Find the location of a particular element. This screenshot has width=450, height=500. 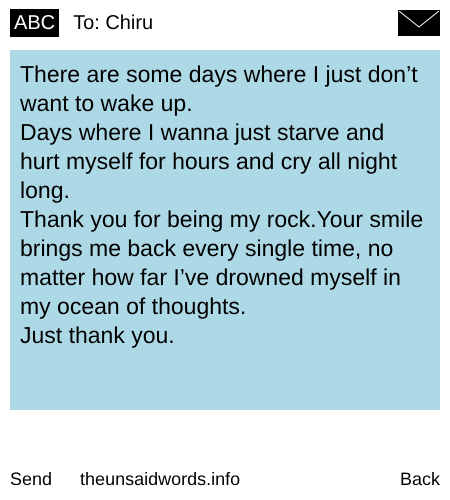

send-softkey: Send is located at coordinates (31, 479).